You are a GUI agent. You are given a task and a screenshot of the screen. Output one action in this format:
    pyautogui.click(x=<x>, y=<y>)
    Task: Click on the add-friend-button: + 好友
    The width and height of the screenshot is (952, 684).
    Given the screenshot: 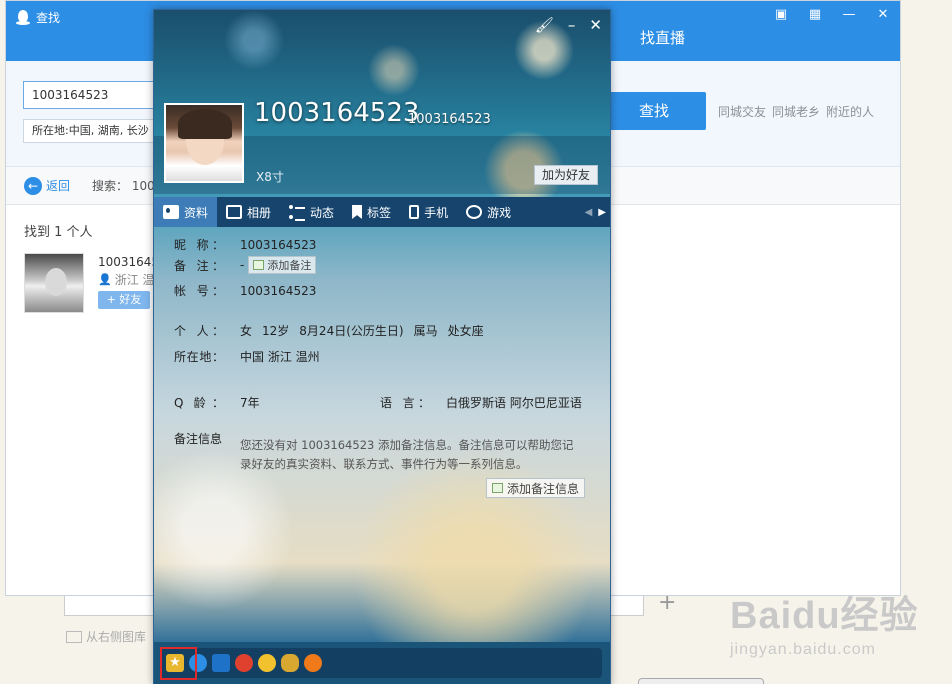 What is the action you would take?
    pyautogui.click(x=124, y=300)
    